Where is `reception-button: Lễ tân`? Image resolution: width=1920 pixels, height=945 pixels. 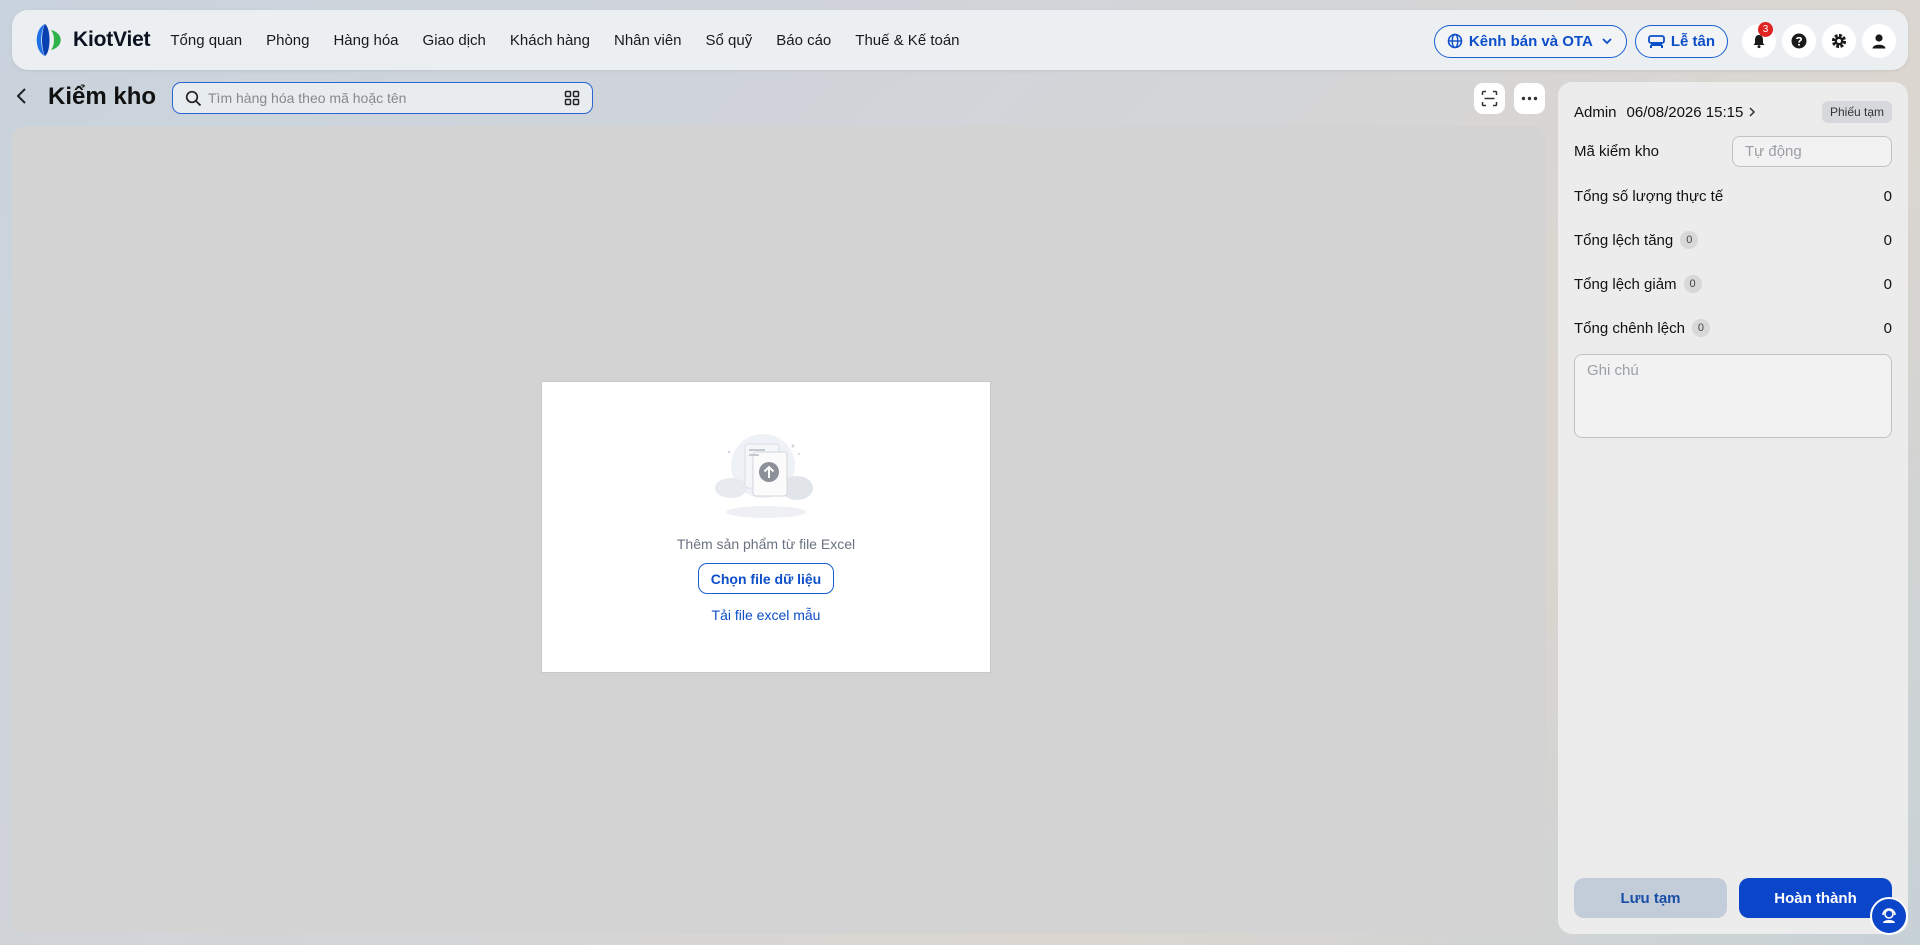
reception-button: Lễ tân is located at coordinates (1681, 41).